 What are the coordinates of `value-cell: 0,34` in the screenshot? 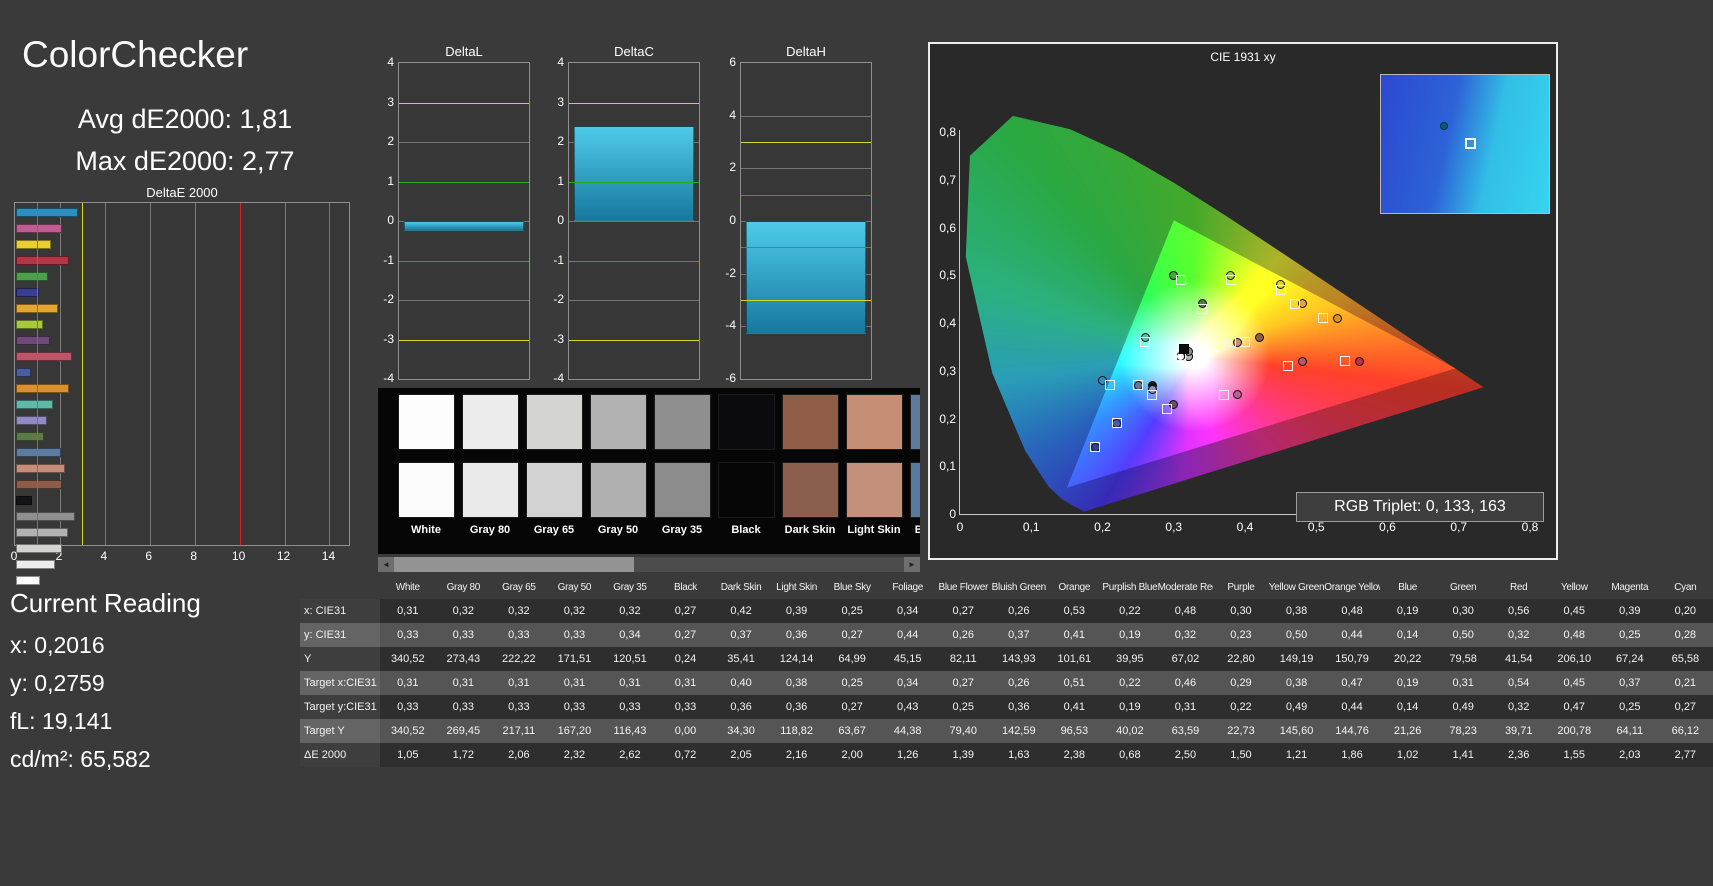 It's located at (907, 611).